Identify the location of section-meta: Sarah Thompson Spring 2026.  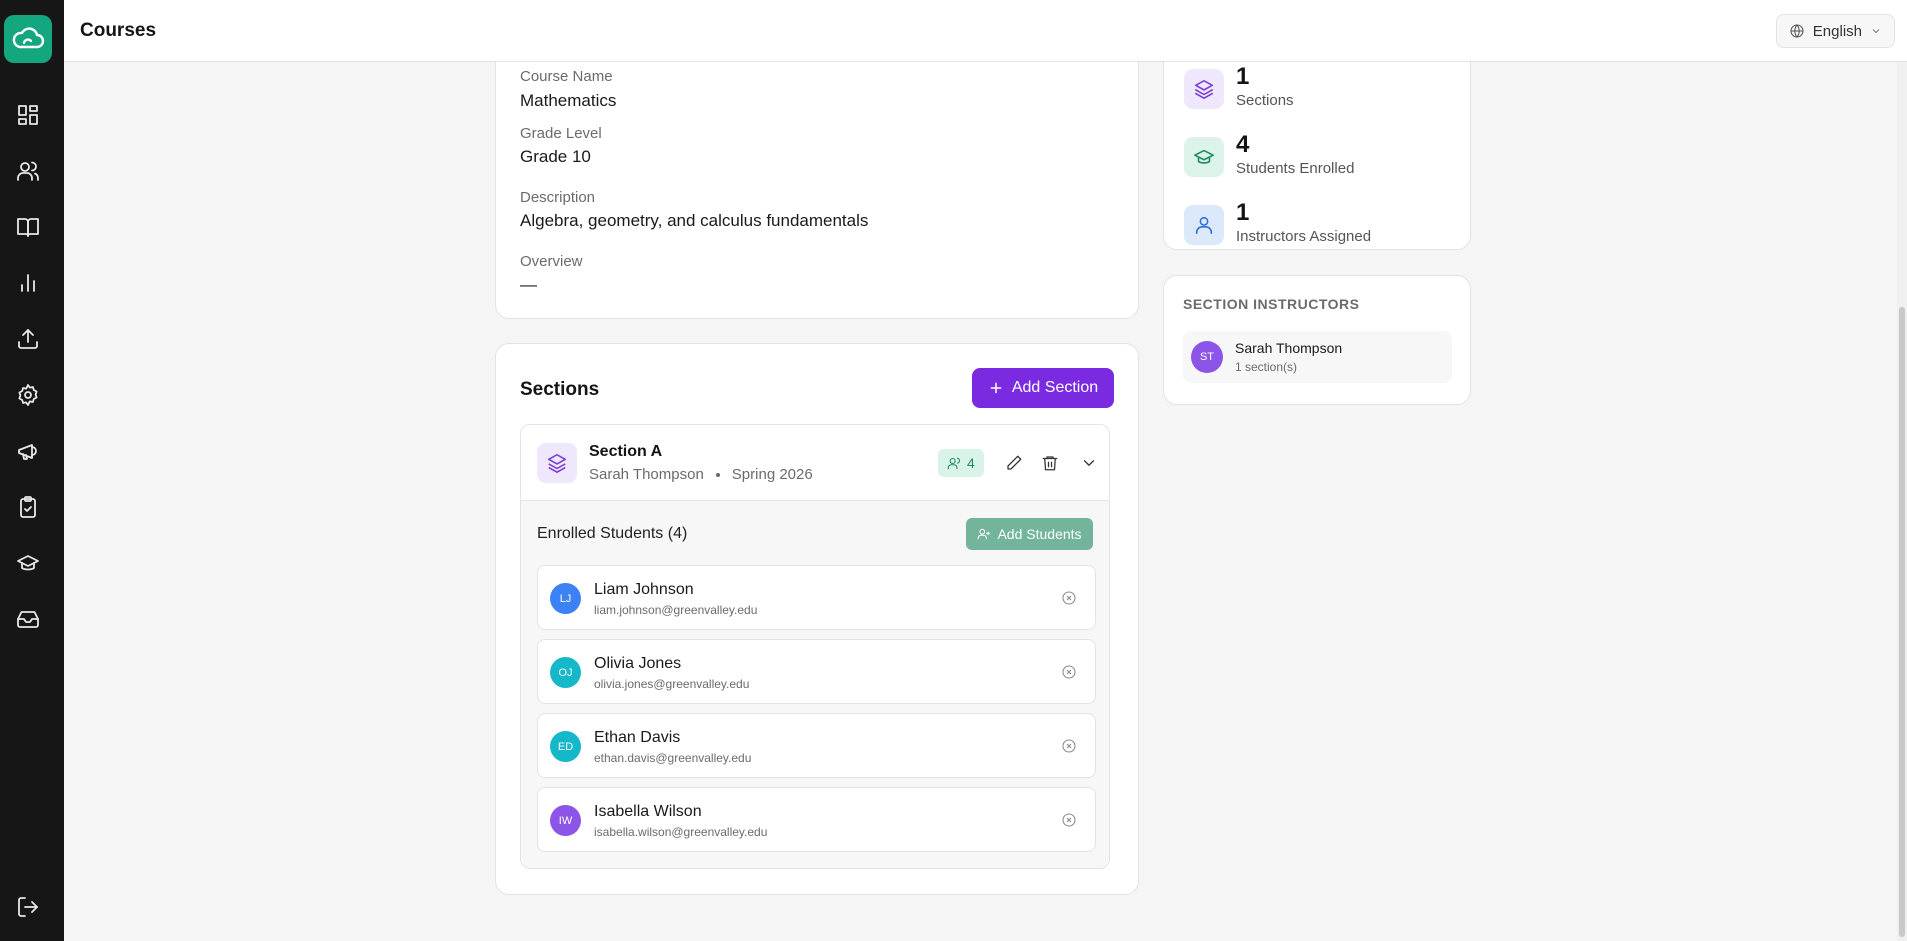
(701, 474).